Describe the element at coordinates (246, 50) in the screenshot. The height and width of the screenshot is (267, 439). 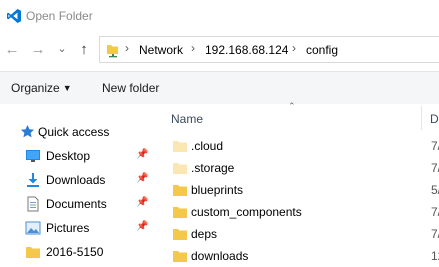
I see `breadcrumb-host: 192.168.68.124` at that location.